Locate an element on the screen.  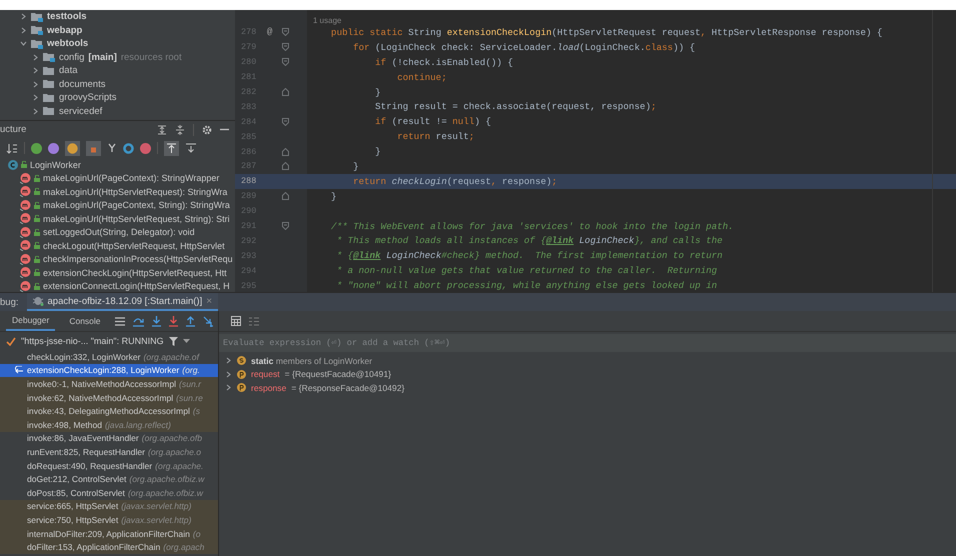
tree-item-label: config is located at coordinates (71, 57).